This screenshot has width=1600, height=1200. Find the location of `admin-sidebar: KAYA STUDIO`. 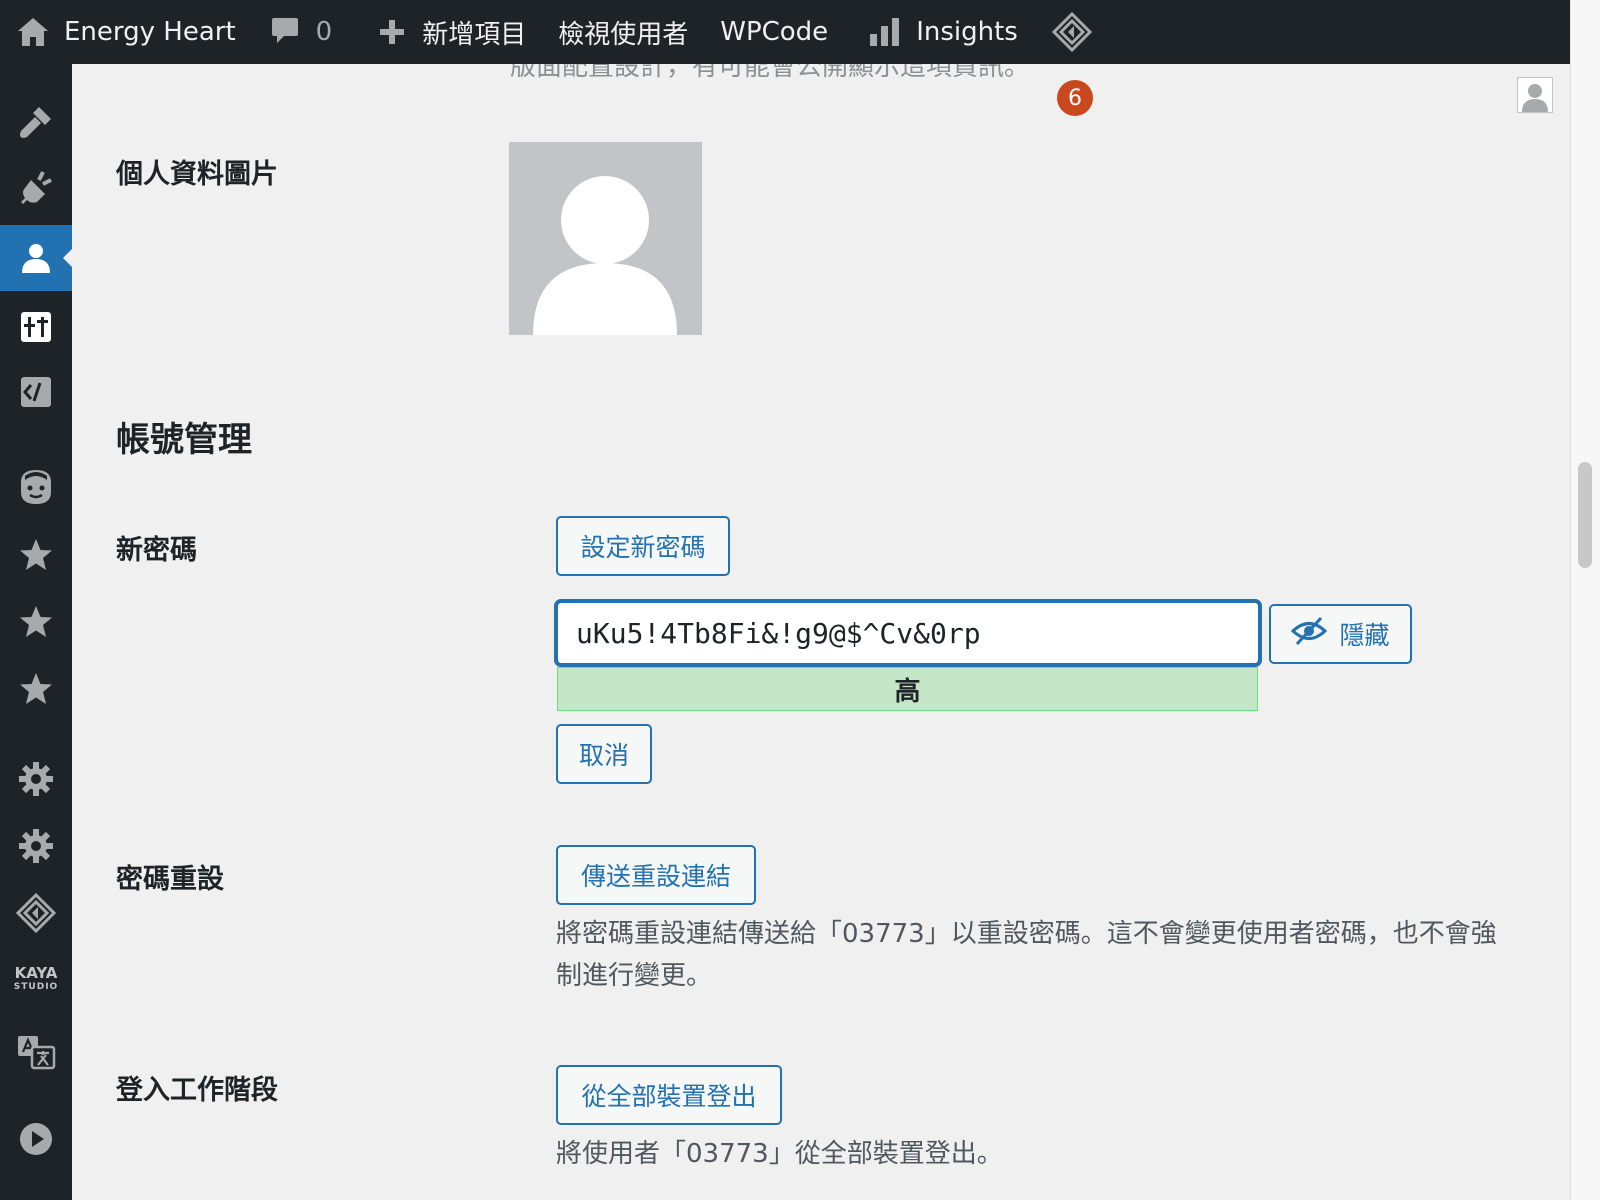

admin-sidebar: KAYA STUDIO is located at coordinates (36, 632).